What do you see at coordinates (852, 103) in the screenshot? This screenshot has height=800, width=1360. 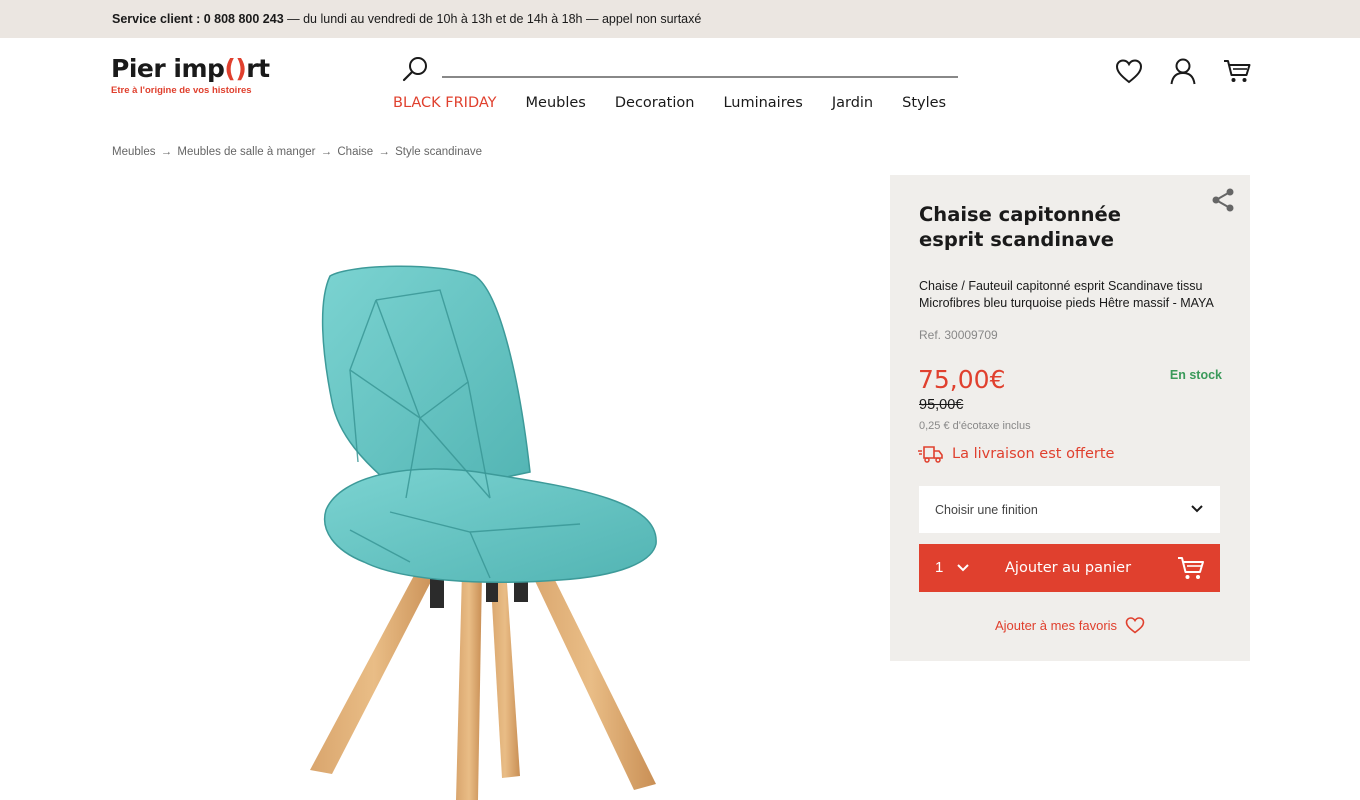 I see `nav-item-jardin: Jardin` at bounding box center [852, 103].